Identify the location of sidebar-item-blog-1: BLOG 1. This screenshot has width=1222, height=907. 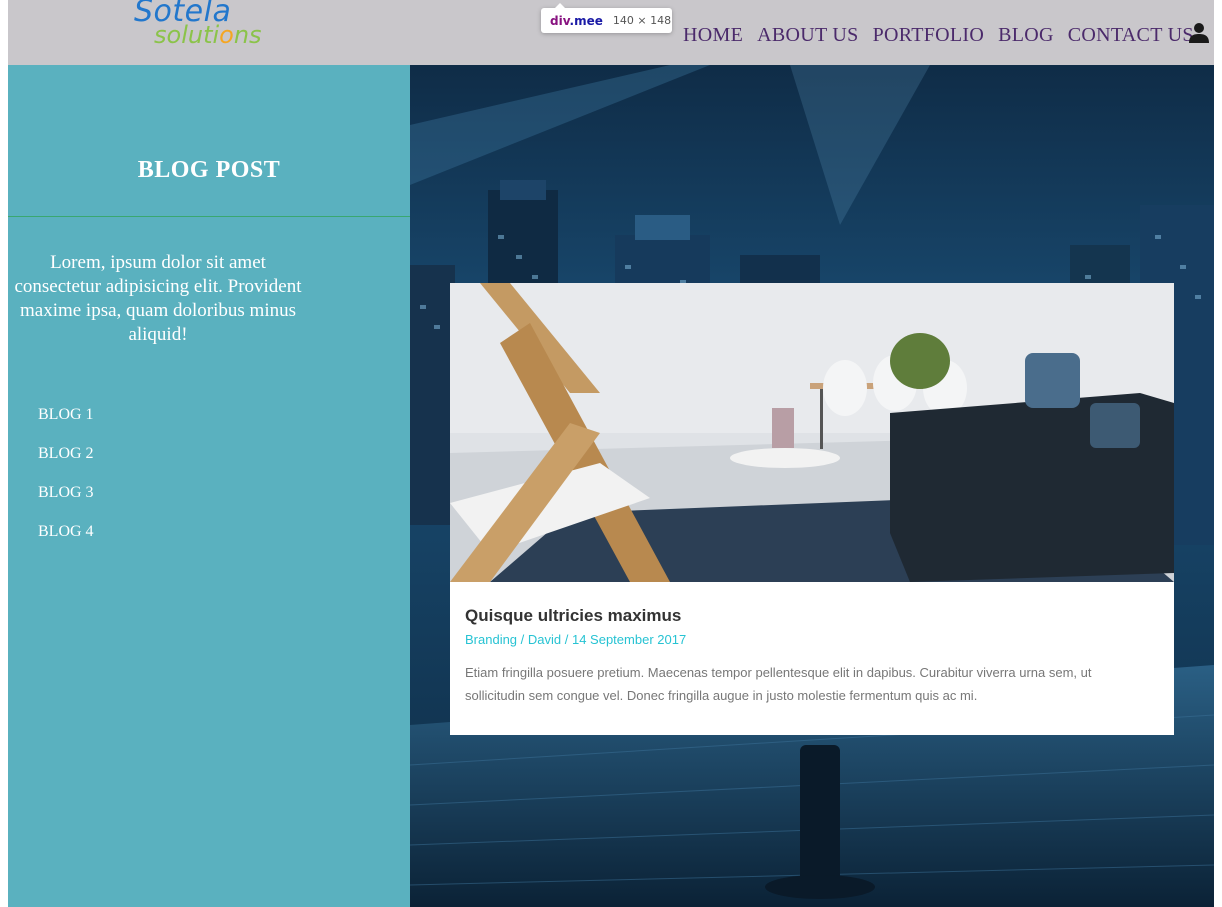
(66, 425).